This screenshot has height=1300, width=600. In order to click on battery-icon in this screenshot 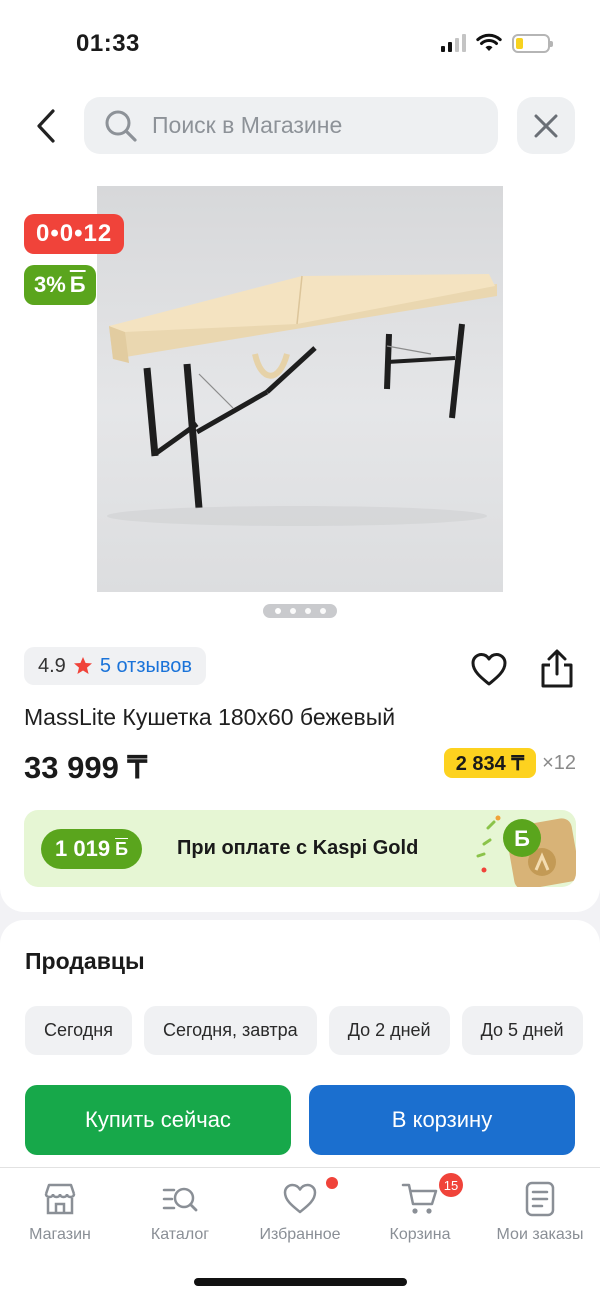, I will do `click(532, 43)`.